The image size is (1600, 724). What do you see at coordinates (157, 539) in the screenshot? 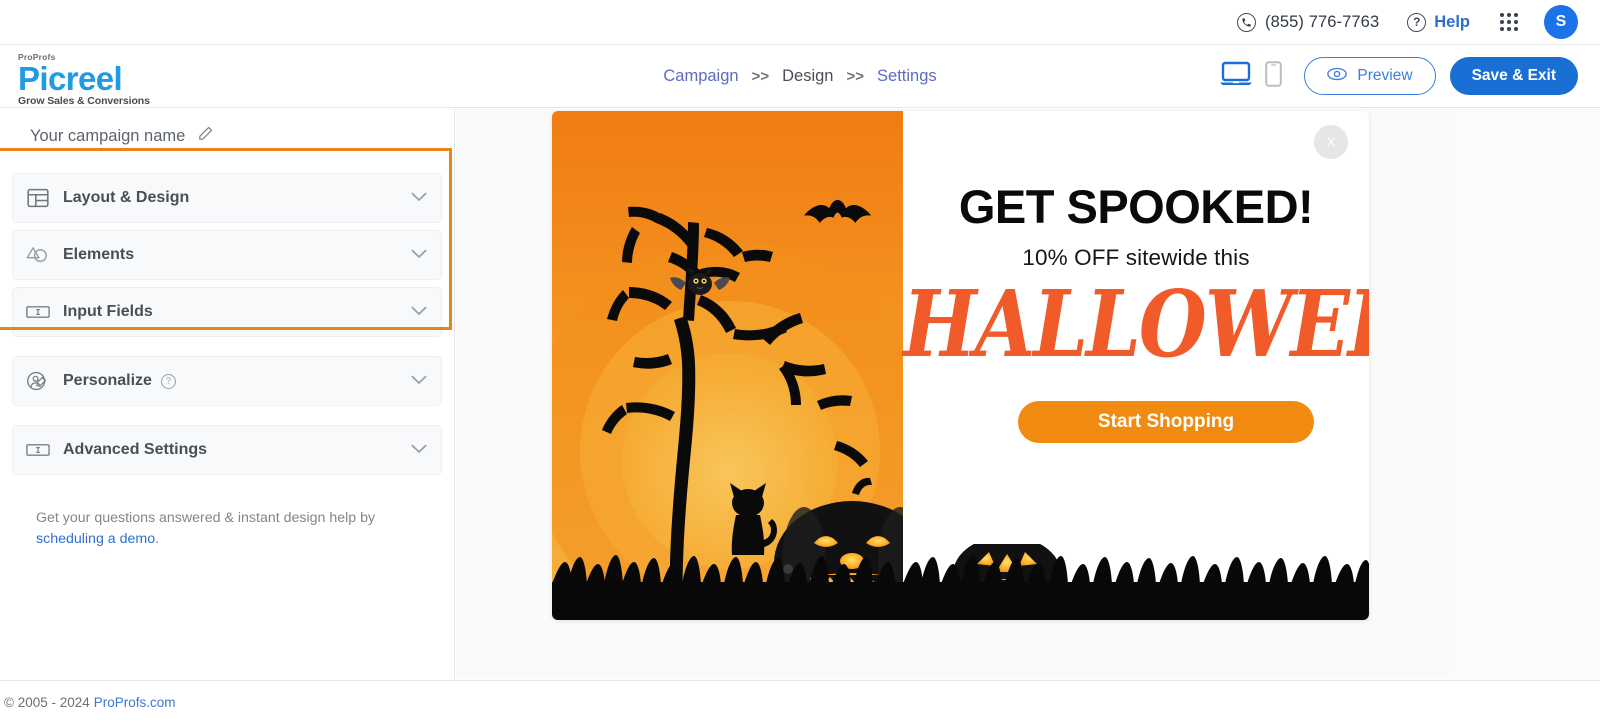
I see `demo-help-period: .` at bounding box center [157, 539].